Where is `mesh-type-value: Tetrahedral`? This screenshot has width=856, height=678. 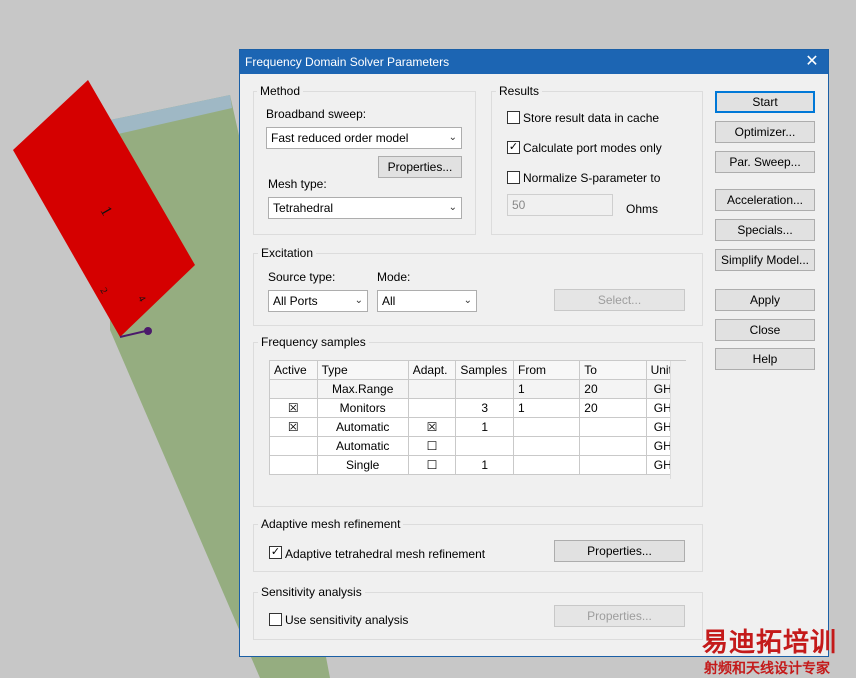
mesh-type-value: Tetrahedral is located at coordinates (303, 208).